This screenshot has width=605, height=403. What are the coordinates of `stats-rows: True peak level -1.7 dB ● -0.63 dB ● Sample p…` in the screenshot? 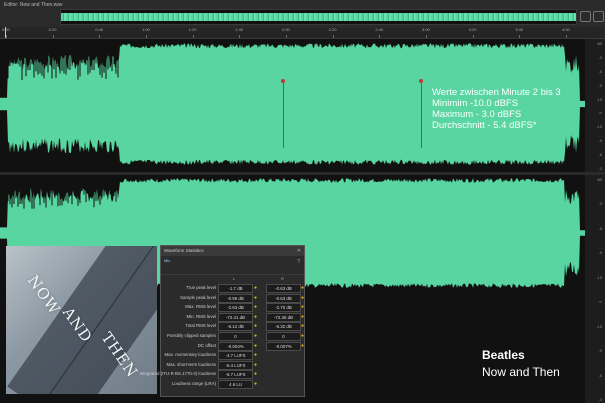 It's located at (222, 336).